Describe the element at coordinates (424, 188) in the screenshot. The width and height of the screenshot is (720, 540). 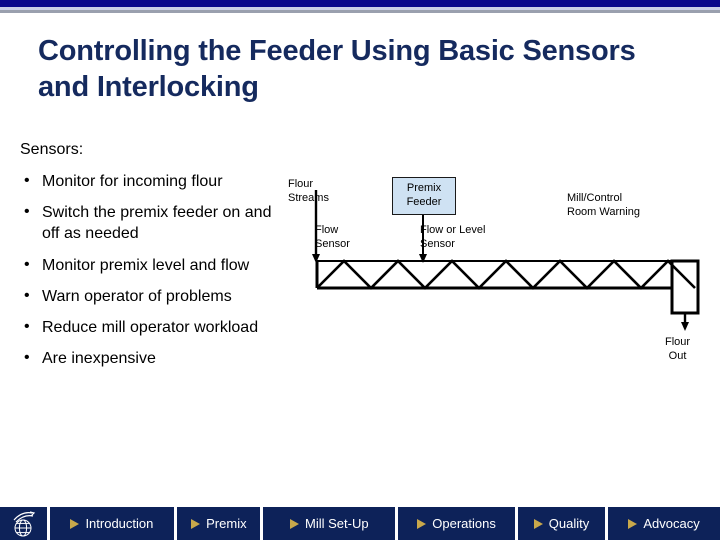
I see `premix-feeder-line1: Premix` at that location.